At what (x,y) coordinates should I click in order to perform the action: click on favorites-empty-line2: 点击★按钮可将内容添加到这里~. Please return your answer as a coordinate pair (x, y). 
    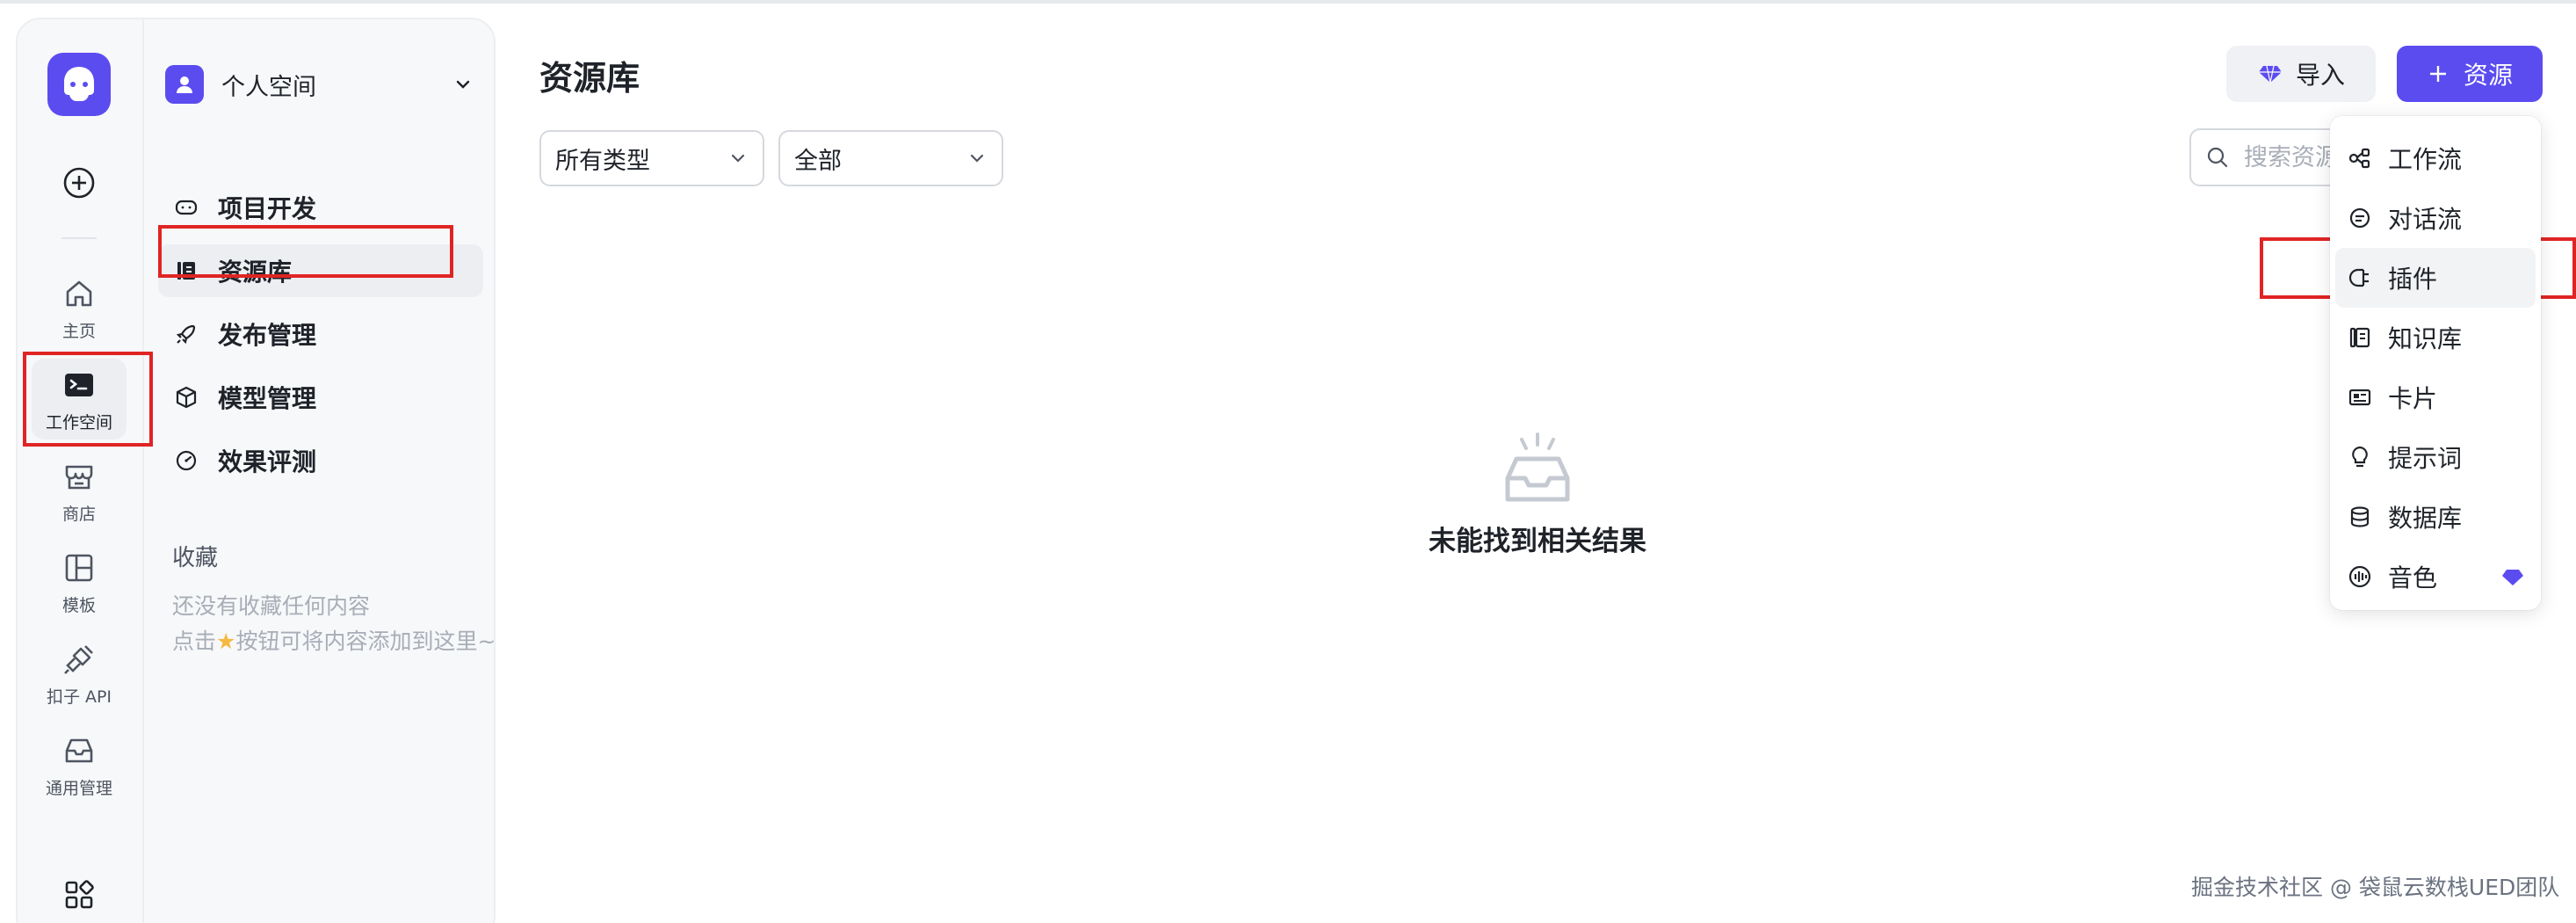
    Looking at the image, I should click on (334, 641).